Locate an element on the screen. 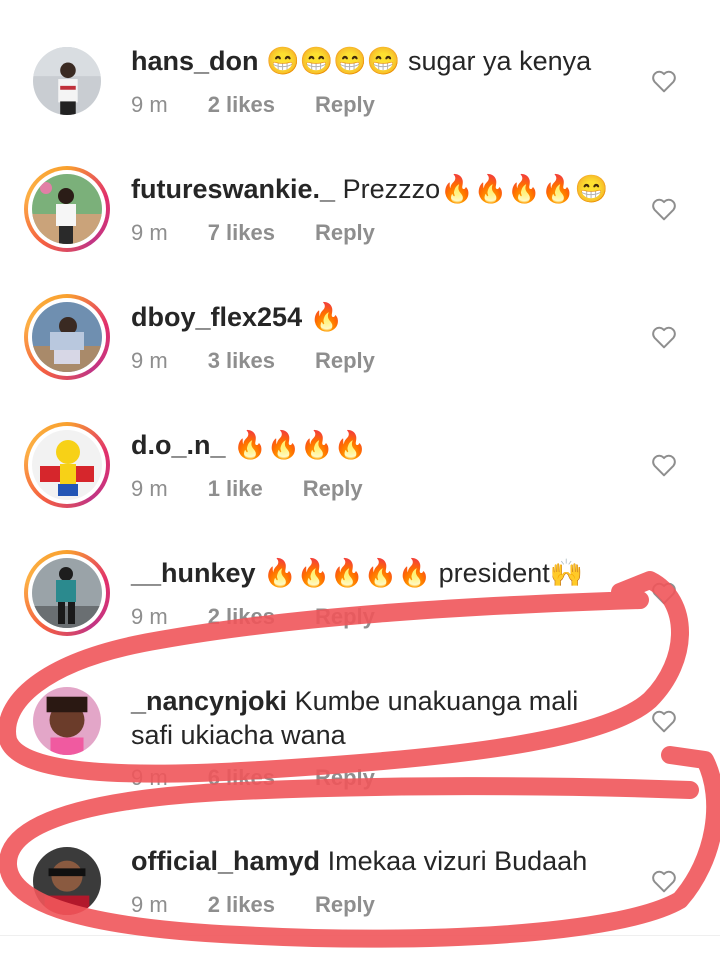 The width and height of the screenshot is (720, 962). comment-meta: 9 m 6 likes Reply is located at coordinates (253, 778).